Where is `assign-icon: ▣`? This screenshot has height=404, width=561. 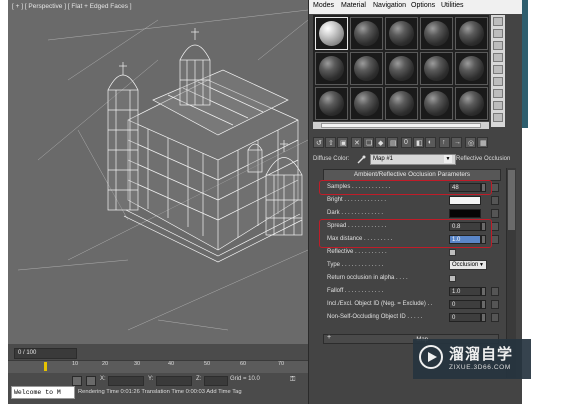 assign-icon: ▣ is located at coordinates (342, 142).